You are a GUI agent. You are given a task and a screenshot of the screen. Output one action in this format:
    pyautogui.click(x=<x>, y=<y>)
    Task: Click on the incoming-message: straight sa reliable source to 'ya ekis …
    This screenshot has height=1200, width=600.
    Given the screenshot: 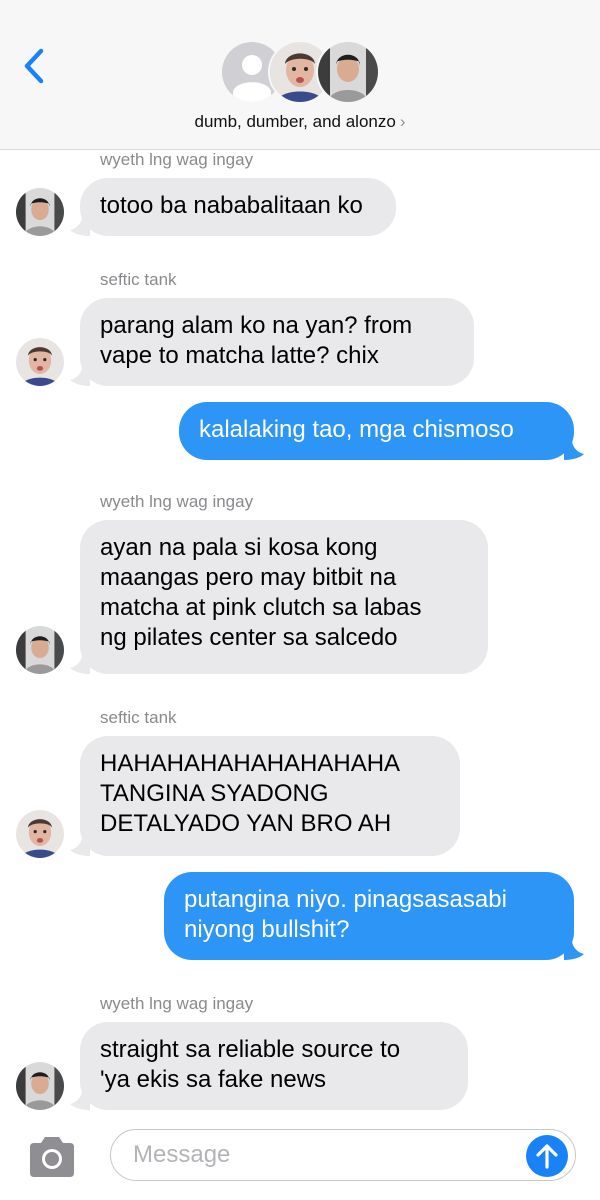 What is the action you would take?
    pyautogui.click(x=274, y=1066)
    